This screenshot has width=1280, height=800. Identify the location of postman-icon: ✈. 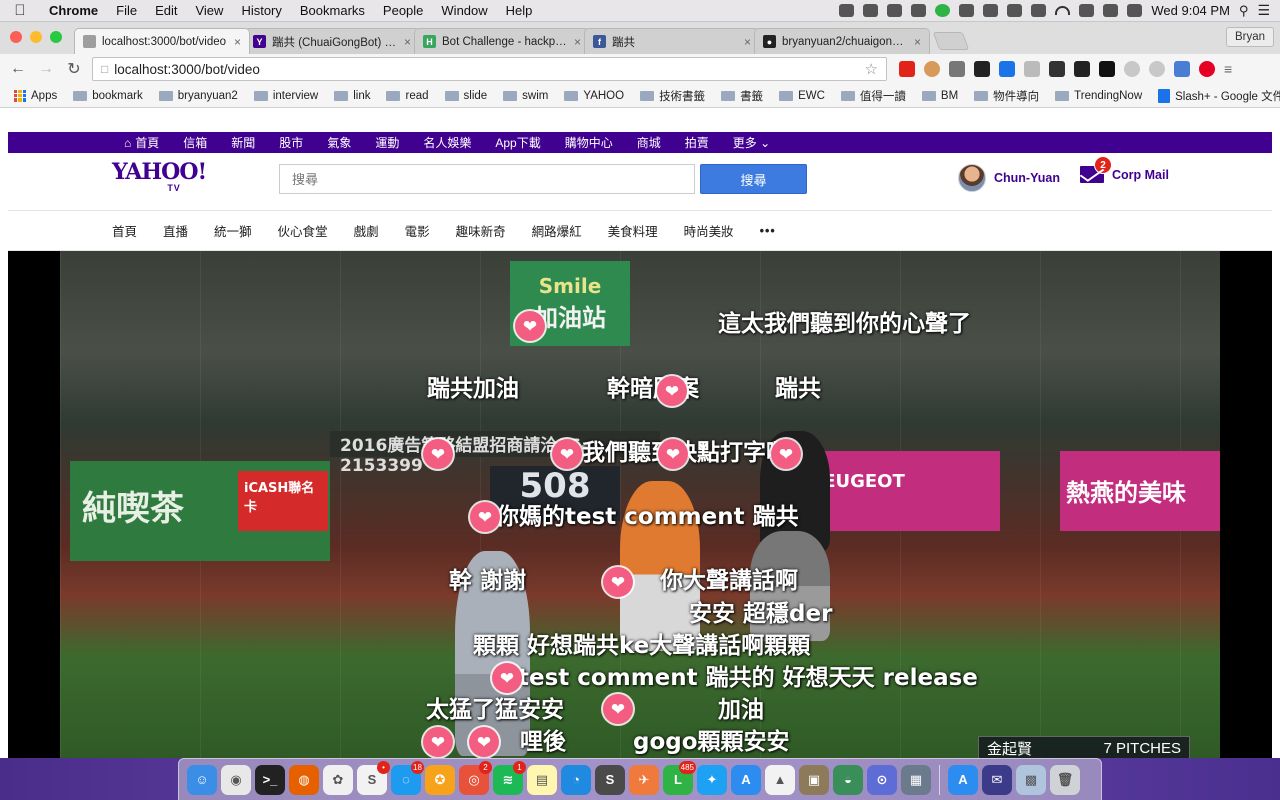
(644, 779).